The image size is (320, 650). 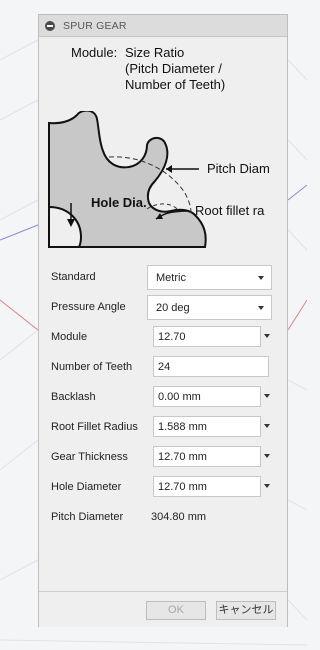 I want to click on pitch-diameter-value: 304.80 mm, so click(x=179, y=517).